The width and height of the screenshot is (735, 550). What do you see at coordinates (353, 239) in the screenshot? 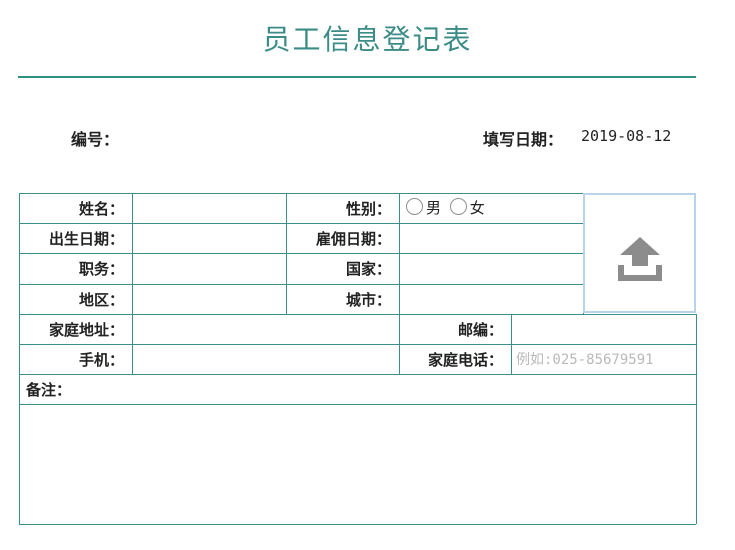
I see `hire-date-label: 雇佣日期：` at bounding box center [353, 239].